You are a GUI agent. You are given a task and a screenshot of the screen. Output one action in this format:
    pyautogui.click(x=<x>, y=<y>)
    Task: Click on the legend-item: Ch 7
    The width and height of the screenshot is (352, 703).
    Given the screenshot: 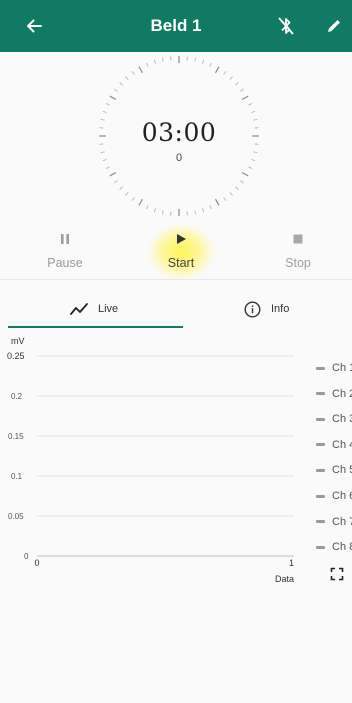 What is the action you would take?
    pyautogui.click(x=334, y=522)
    